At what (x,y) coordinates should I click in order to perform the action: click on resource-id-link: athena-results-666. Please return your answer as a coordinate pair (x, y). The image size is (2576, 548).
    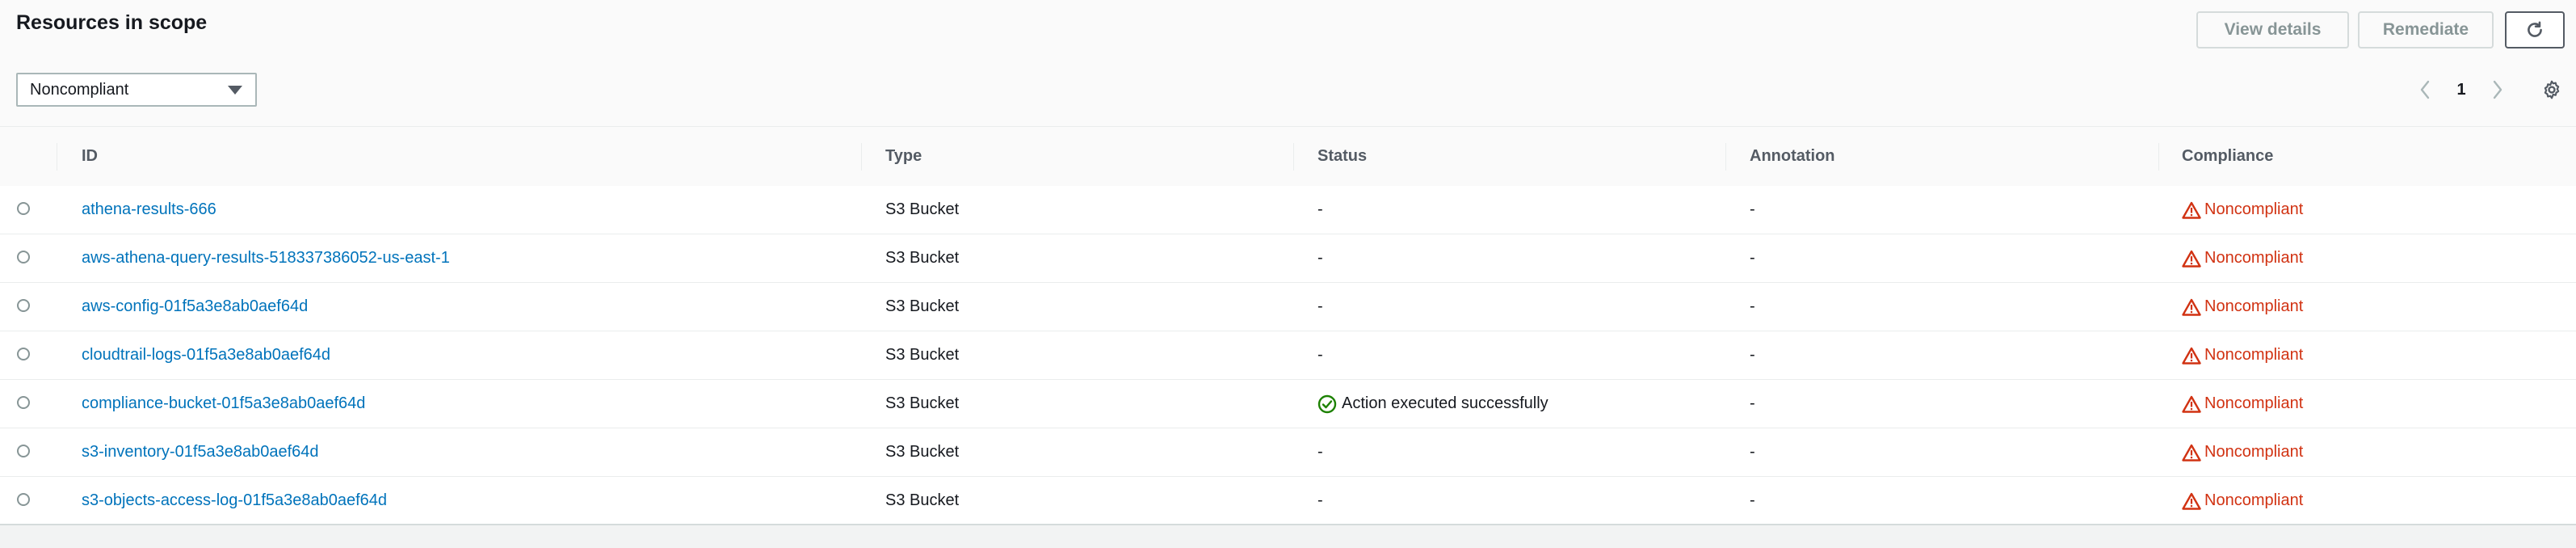
    Looking at the image, I should click on (149, 210).